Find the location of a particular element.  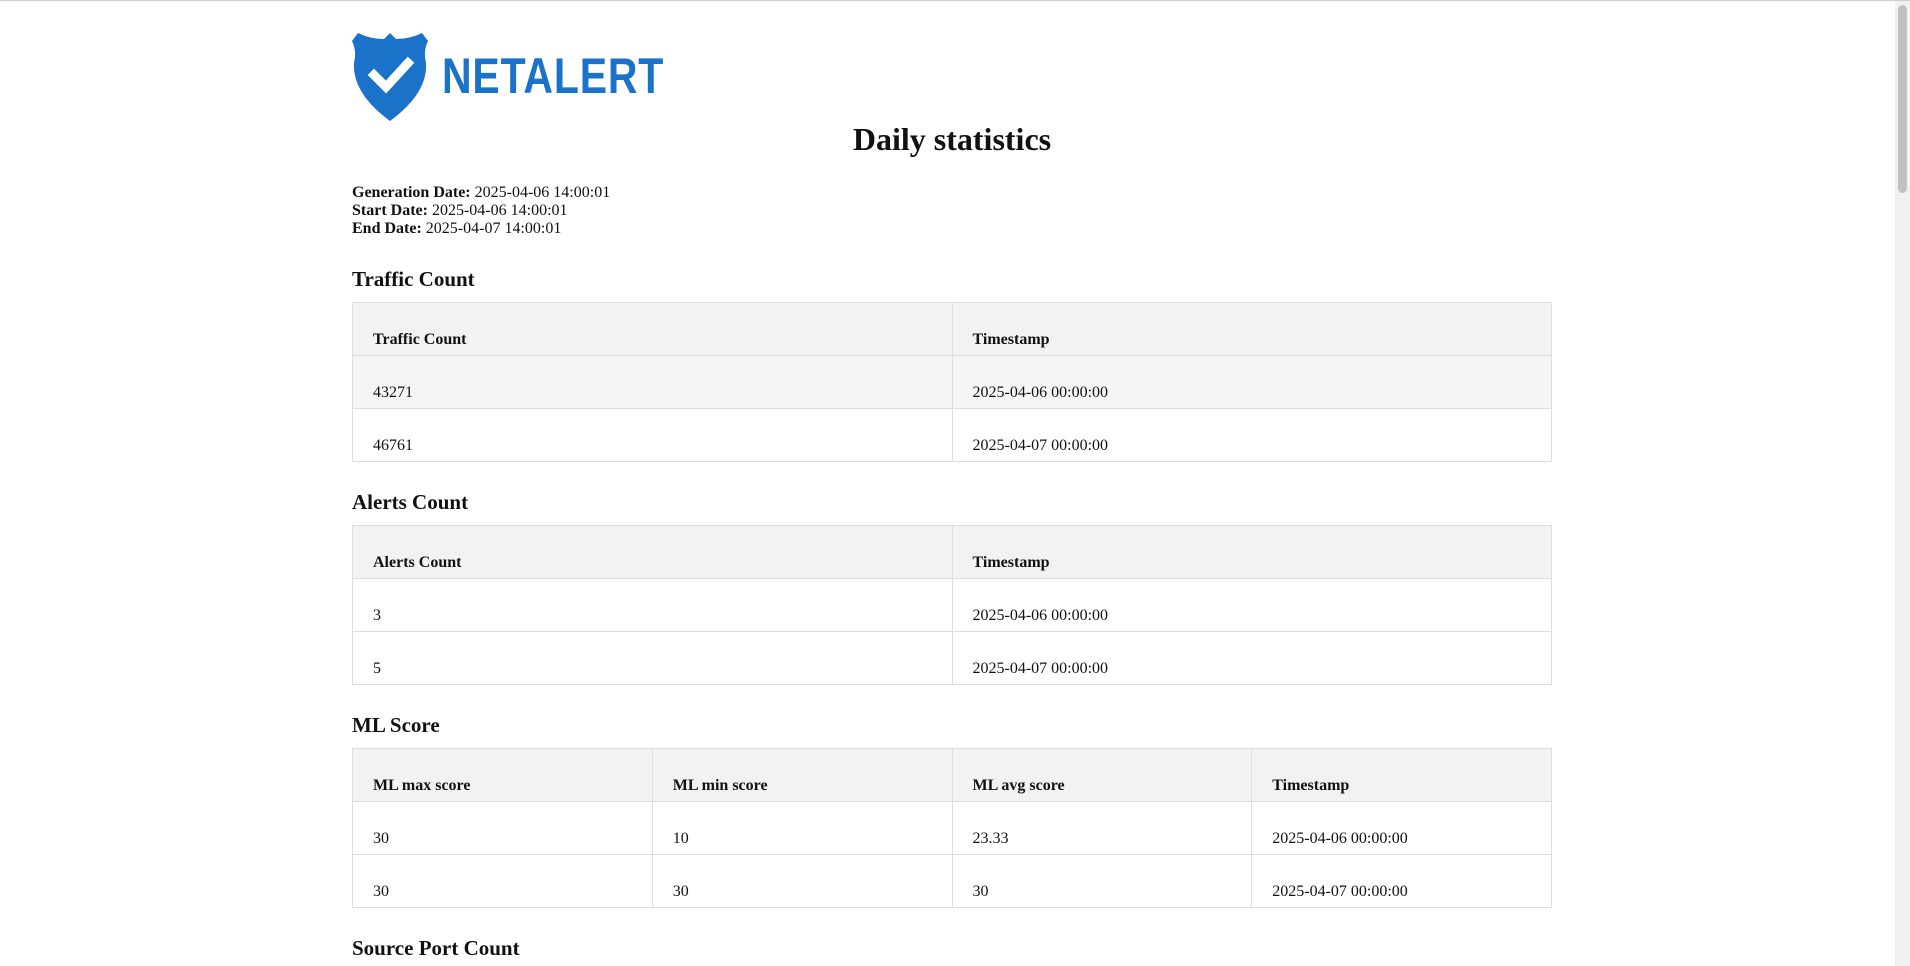

table-cell: 3 is located at coordinates (652, 605).